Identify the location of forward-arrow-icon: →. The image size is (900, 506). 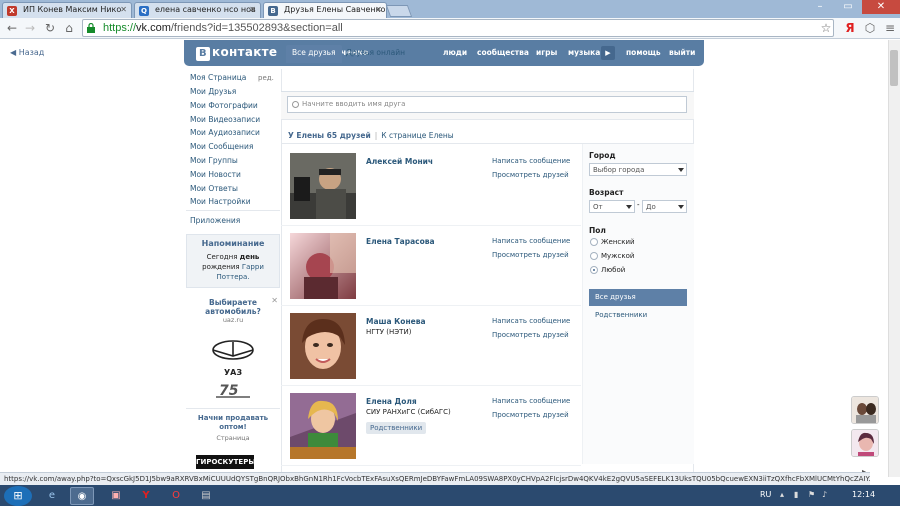
(30, 28).